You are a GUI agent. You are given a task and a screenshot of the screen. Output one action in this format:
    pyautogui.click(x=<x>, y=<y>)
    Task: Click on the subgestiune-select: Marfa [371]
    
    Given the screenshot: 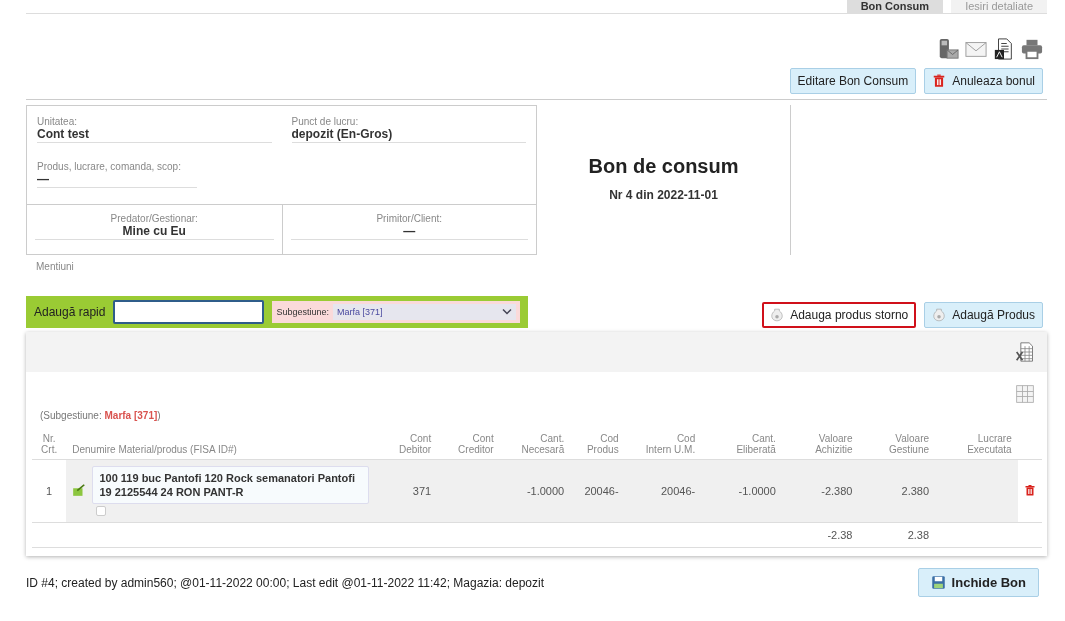 What is the action you would take?
    pyautogui.click(x=424, y=312)
    